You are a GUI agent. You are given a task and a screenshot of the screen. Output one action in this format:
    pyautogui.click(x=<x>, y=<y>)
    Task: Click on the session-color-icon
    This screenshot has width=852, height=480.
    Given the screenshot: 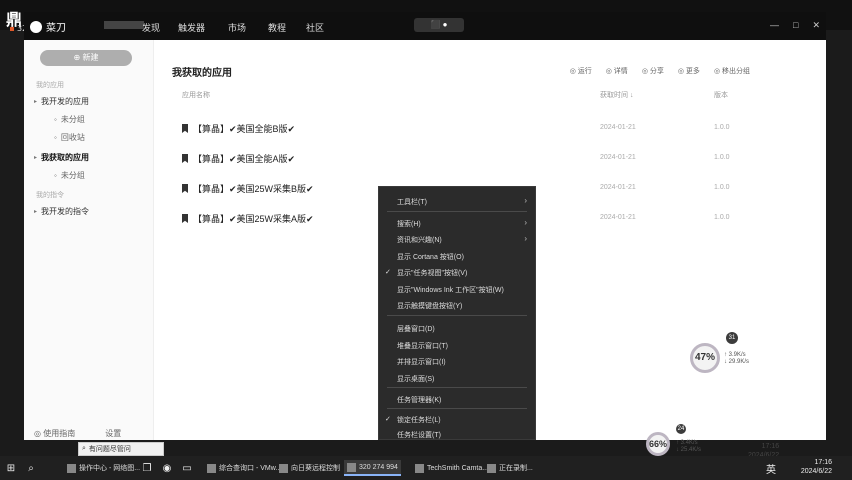 What is the action you would take?
    pyautogui.click(x=12, y=28)
    